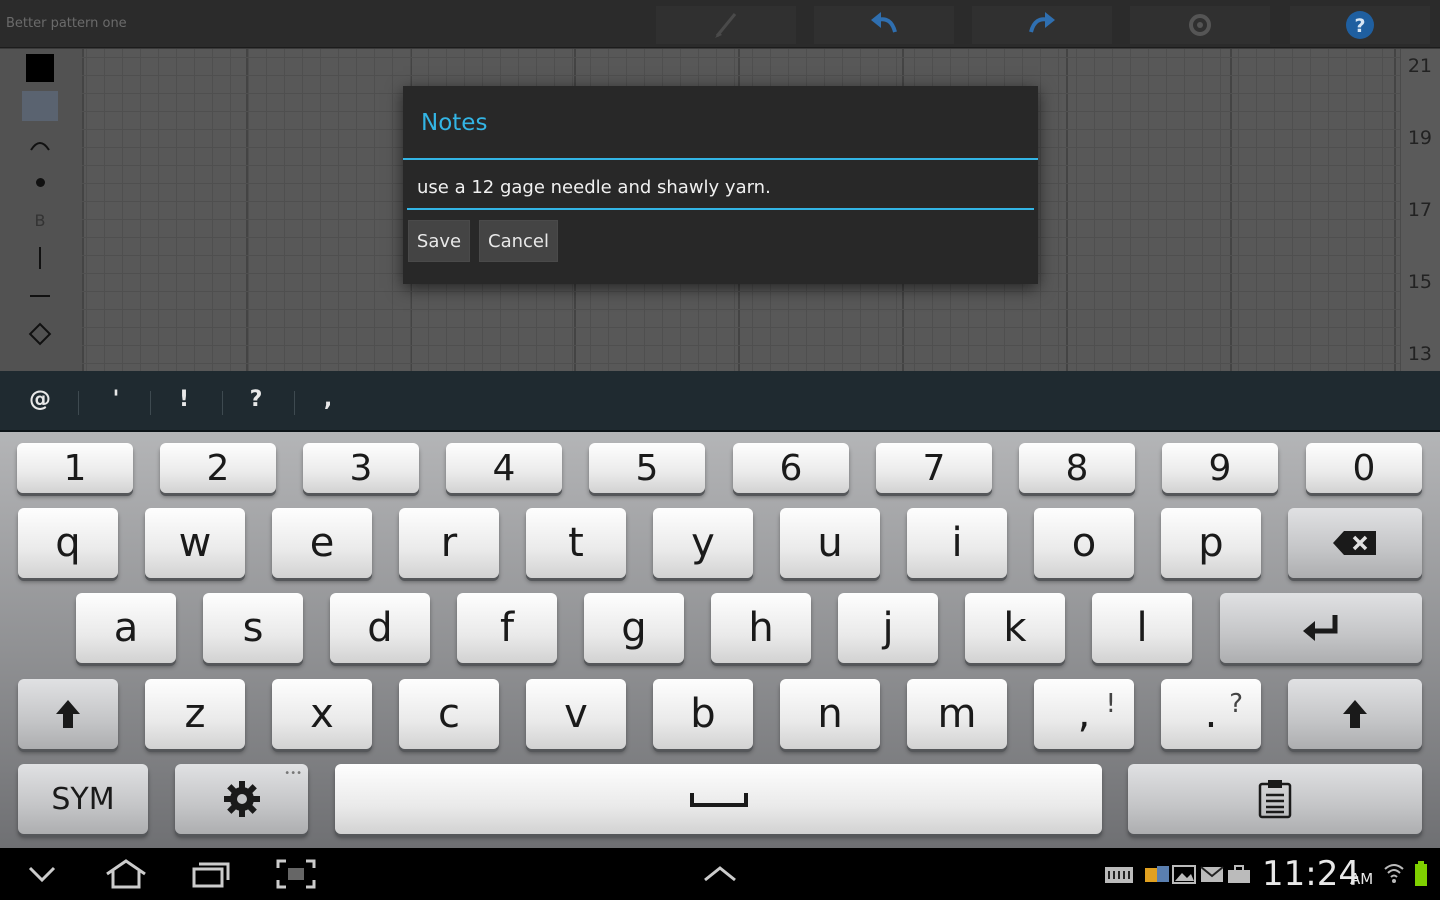  I want to click on key-0: 0, so click(1364, 468).